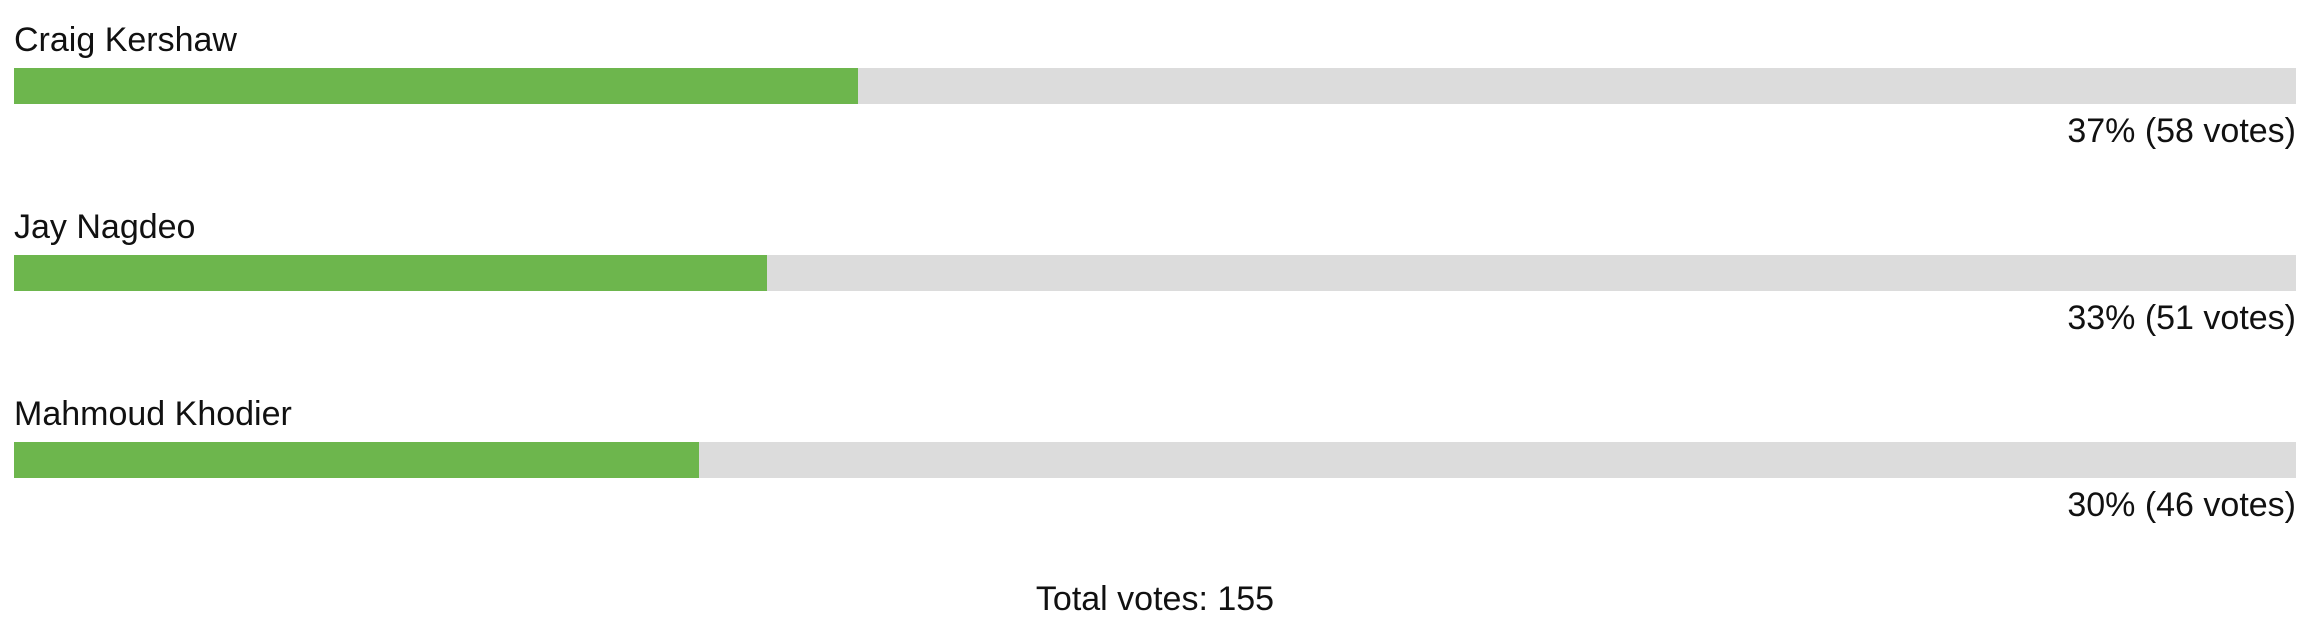 This screenshot has width=2310, height=642. What do you see at coordinates (125, 40) in the screenshot?
I see `option-label: Craig Kershaw` at bounding box center [125, 40].